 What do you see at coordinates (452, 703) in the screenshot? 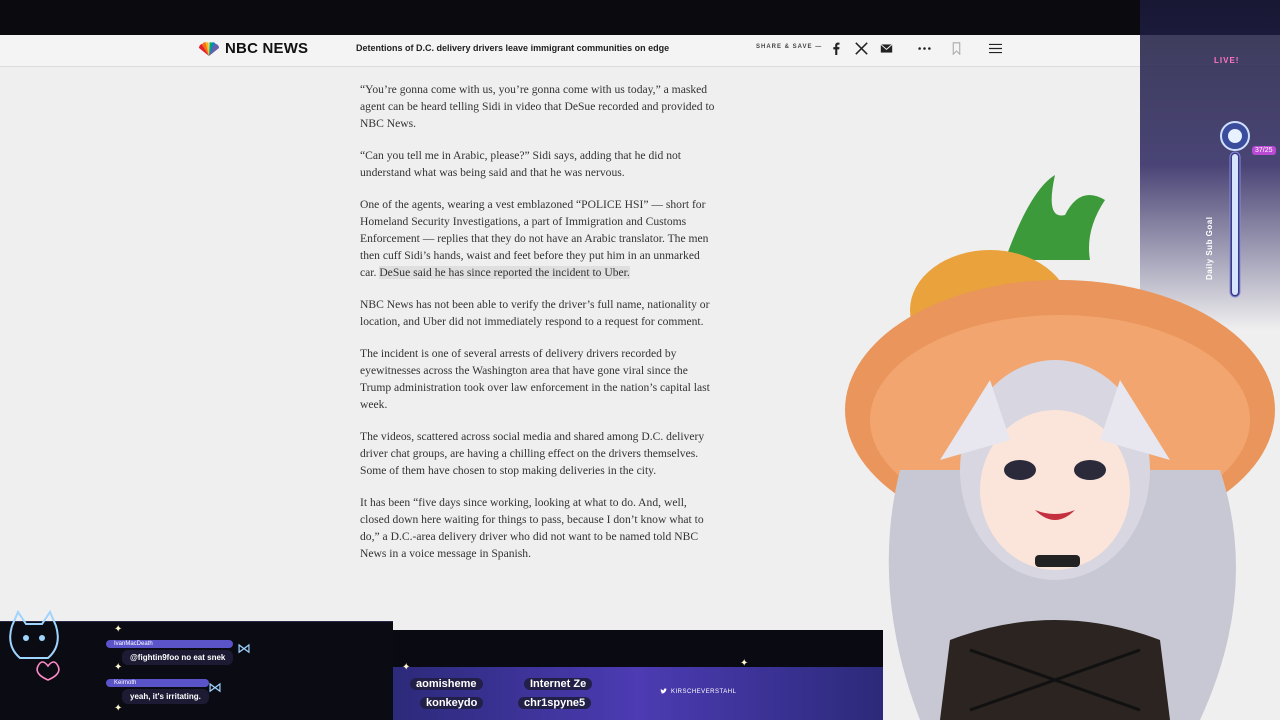
I see `recent-sub-name: konkeydo` at bounding box center [452, 703].